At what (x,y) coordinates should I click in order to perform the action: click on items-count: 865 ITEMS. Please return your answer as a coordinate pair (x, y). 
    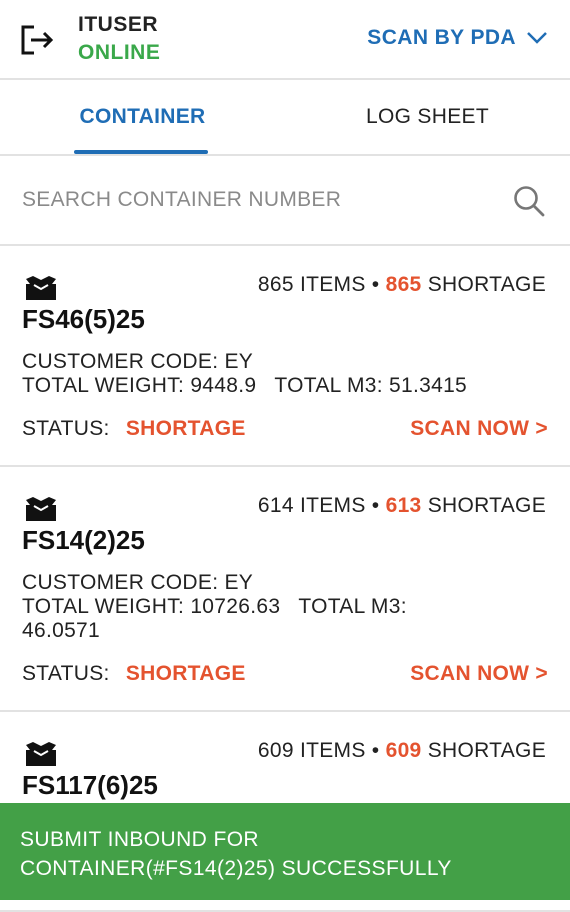
    Looking at the image, I should click on (311, 284).